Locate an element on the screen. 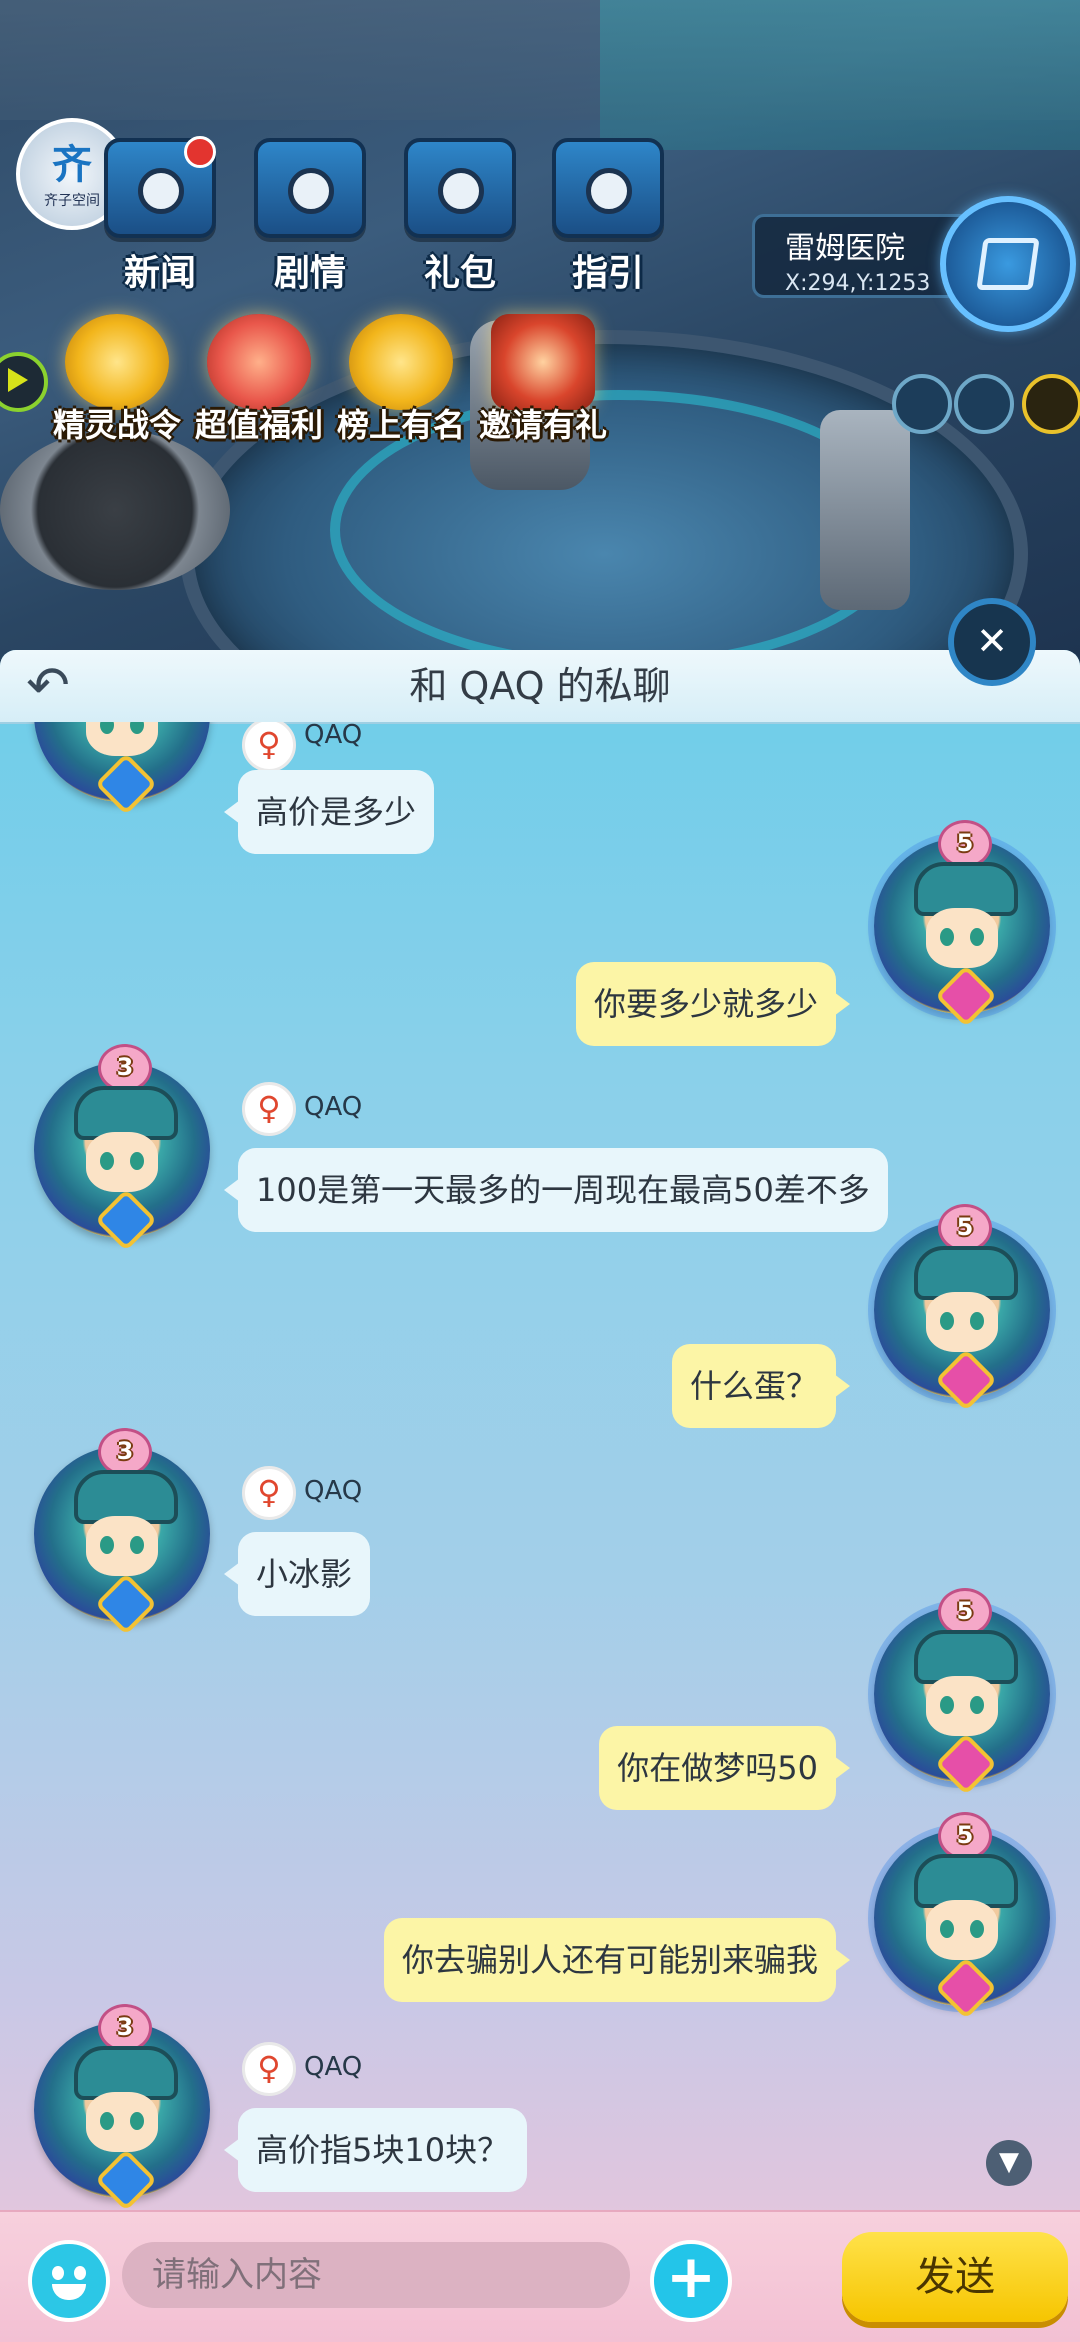 The height and width of the screenshot is (2342, 1080). scroll-to-bottom-button: ▼ is located at coordinates (1009, 2163).